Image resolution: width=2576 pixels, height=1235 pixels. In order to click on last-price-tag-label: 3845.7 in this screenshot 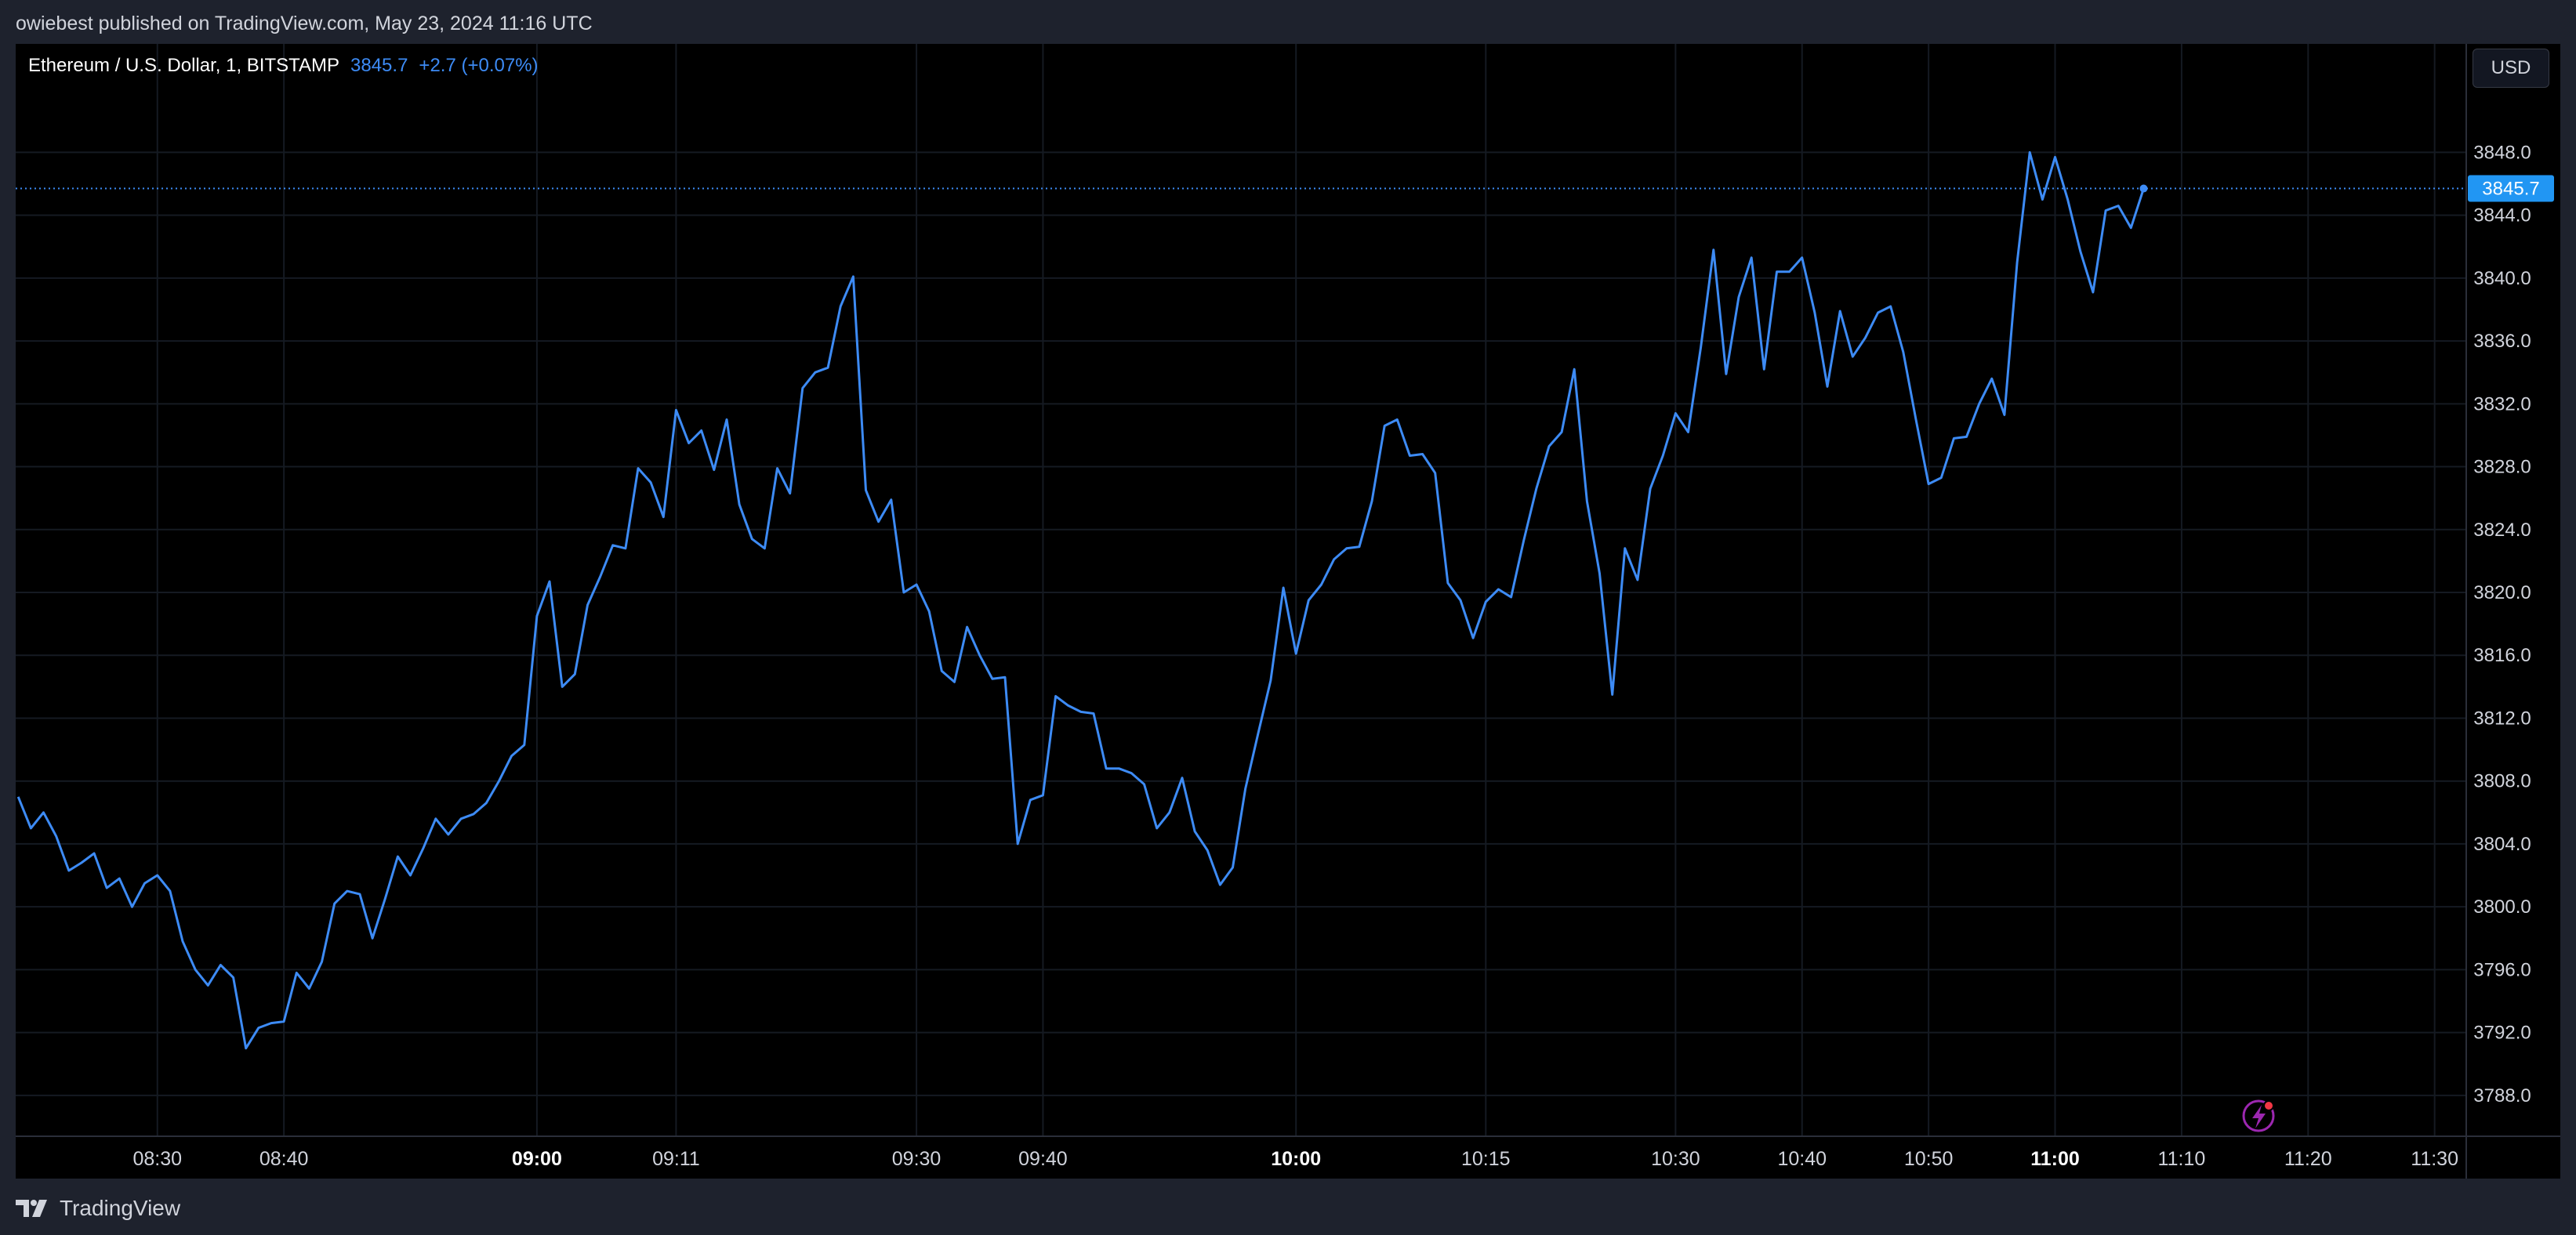, I will do `click(2511, 189)`.